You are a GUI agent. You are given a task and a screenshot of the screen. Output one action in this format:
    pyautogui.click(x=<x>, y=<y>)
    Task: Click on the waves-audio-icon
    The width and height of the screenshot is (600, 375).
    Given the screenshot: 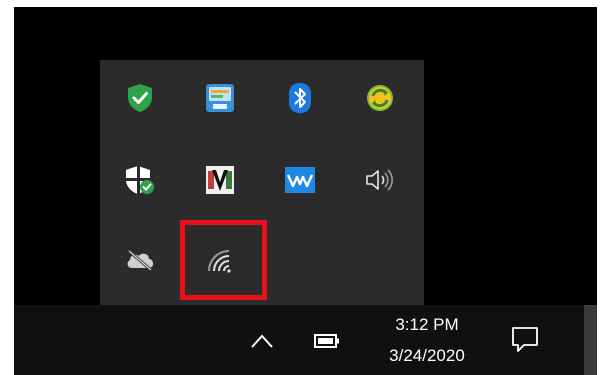 What is the action you would take?
    pyautogui.click(x=300, y=180)
    